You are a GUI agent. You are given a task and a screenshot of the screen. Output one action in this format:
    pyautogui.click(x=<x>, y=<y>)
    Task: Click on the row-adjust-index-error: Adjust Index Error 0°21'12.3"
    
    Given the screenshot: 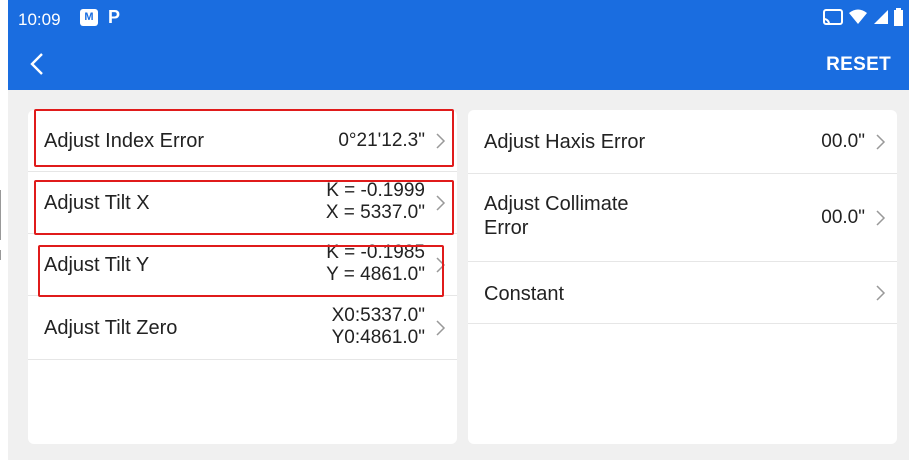 What is the action you would take?
    pyautogui.click(x=242, y=141)
    